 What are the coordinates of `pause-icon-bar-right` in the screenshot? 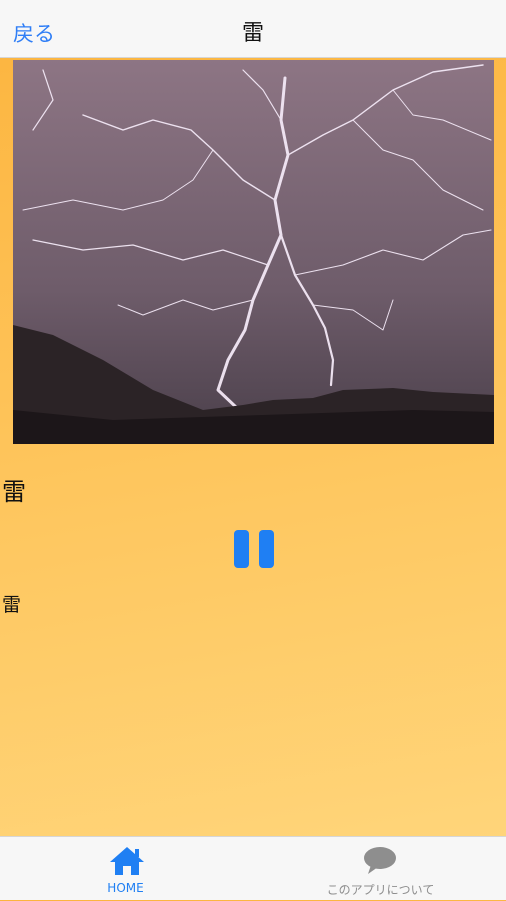 It's located at (266, 549).